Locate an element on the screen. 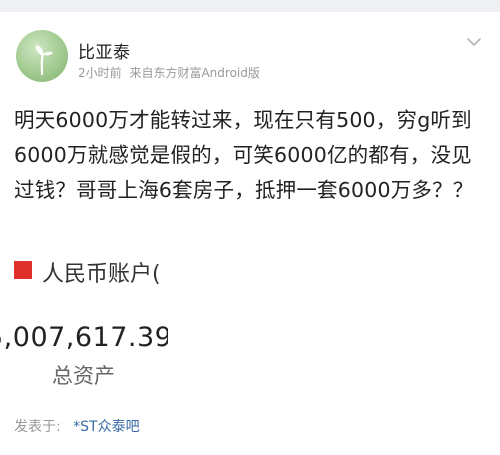  attached-screenshot: 人民币账户( 5,007,617.39 总资产 is located at coordinates (84, 322).